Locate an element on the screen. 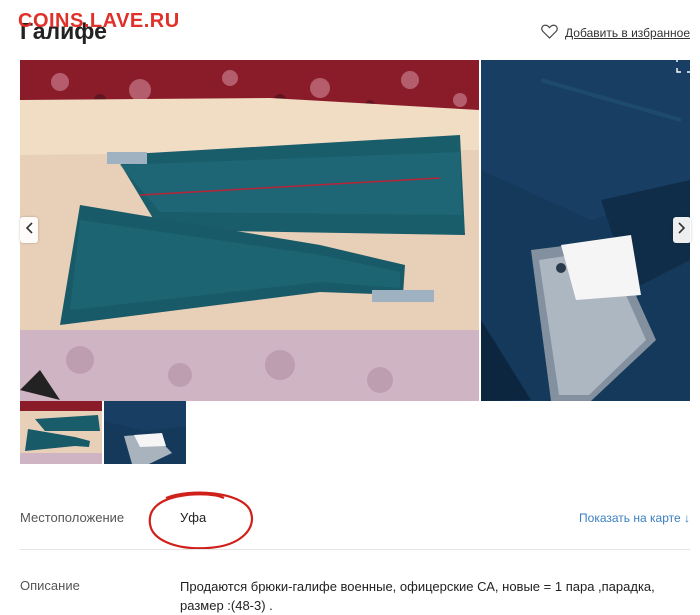 This screenshot has height=615, width=700. add-to-favorites-button: Добавить в избранное is located at coordinates (615, 33).